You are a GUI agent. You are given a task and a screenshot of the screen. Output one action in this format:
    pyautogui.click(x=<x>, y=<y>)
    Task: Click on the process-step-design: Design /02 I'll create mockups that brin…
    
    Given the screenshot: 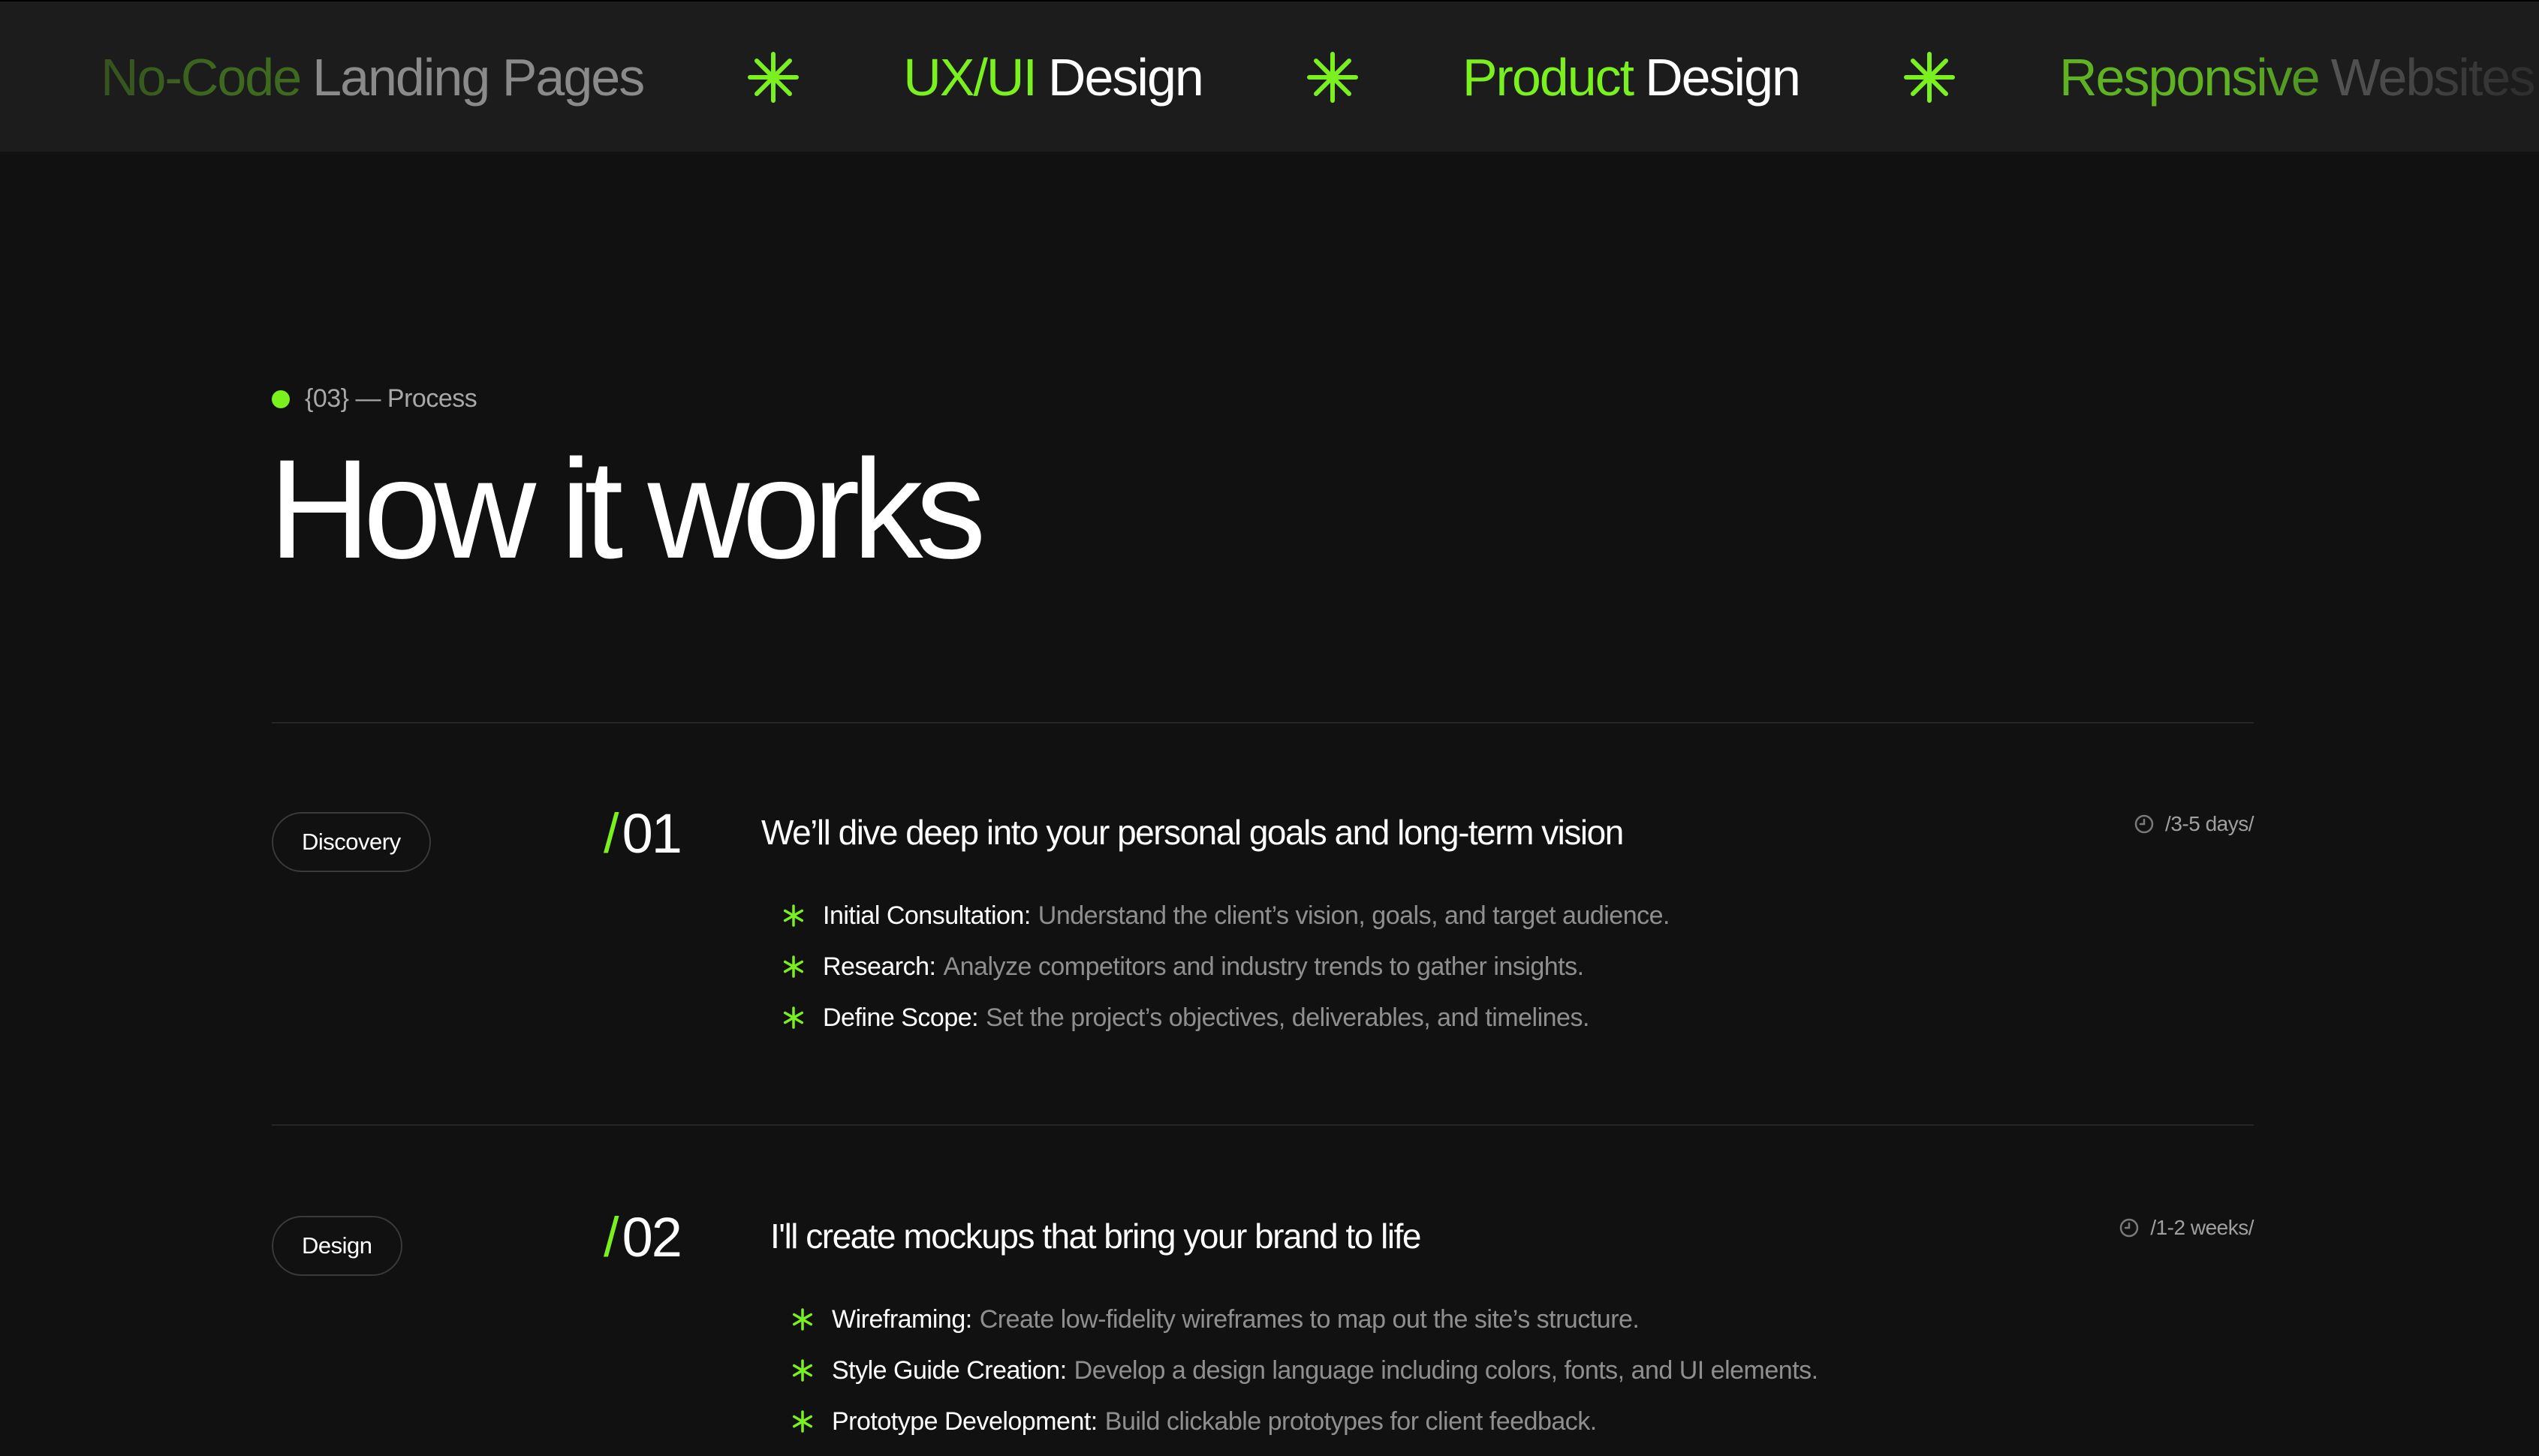 What is the action you would take?
    pyautogui.click(x=1263, y=1333)
    